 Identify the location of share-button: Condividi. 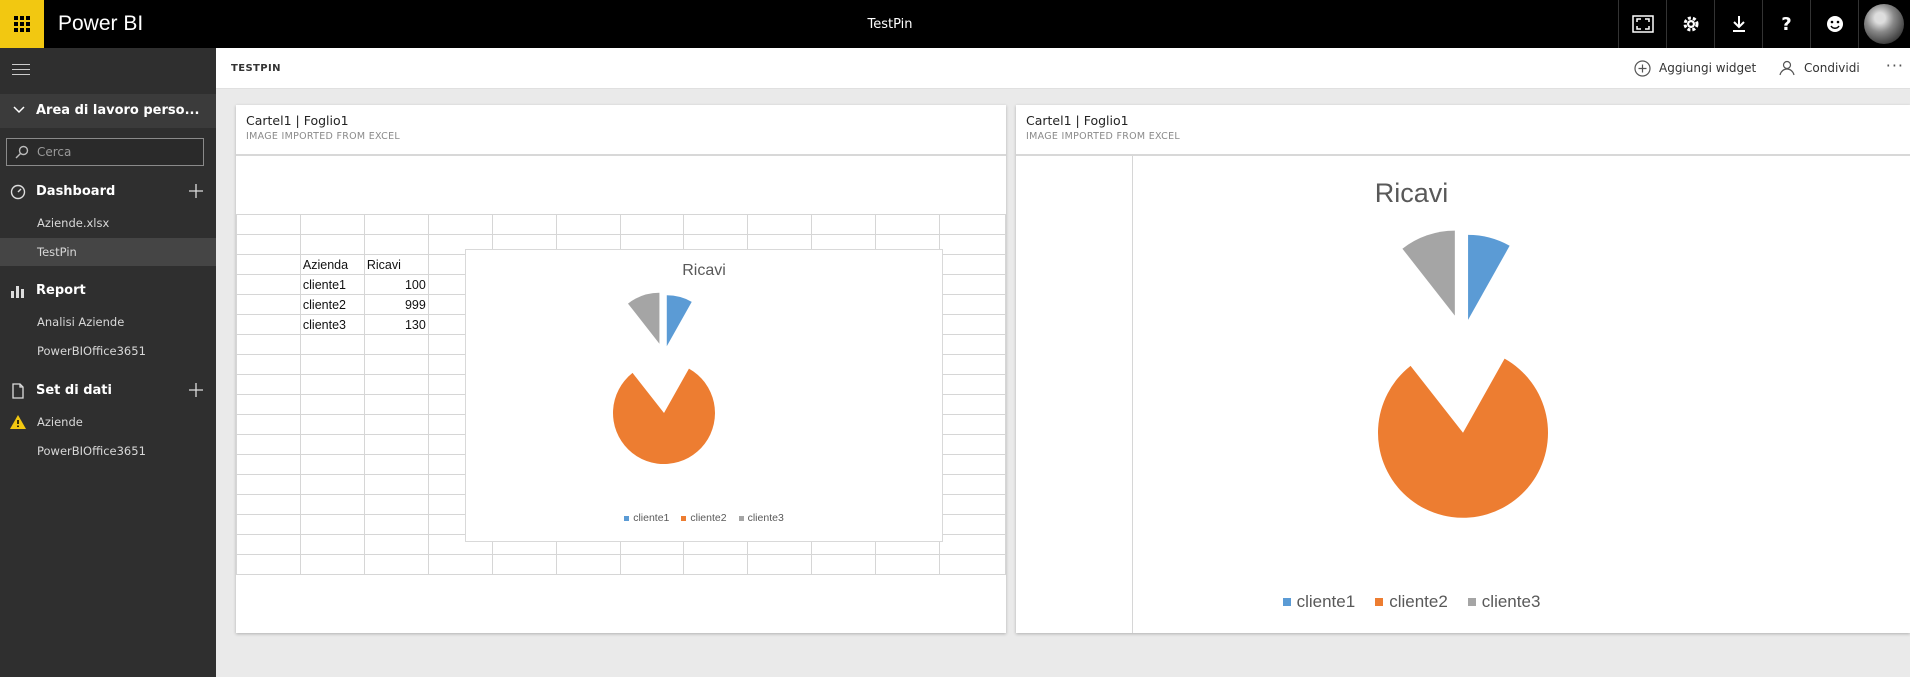
(1819, 68).